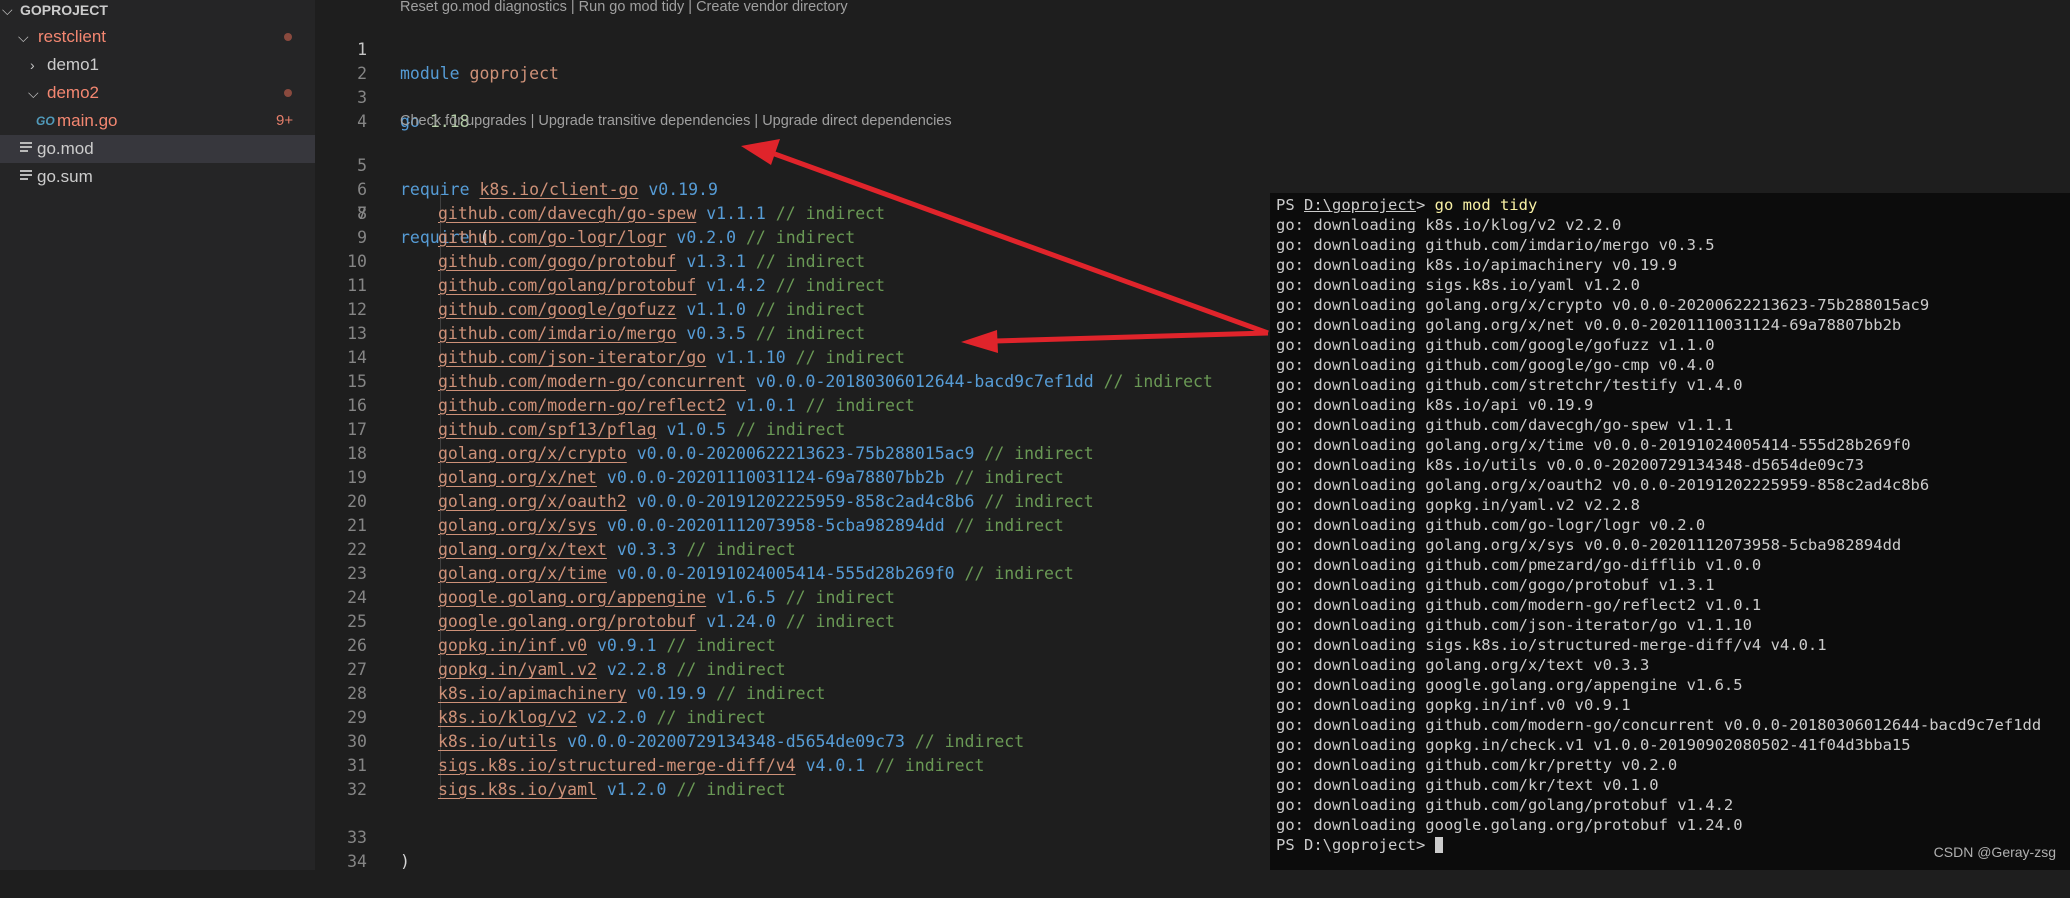 The width and height of the screenshot is (2070, 898). I want to click on explorer-item-label: go.sum, so click(65, 176).